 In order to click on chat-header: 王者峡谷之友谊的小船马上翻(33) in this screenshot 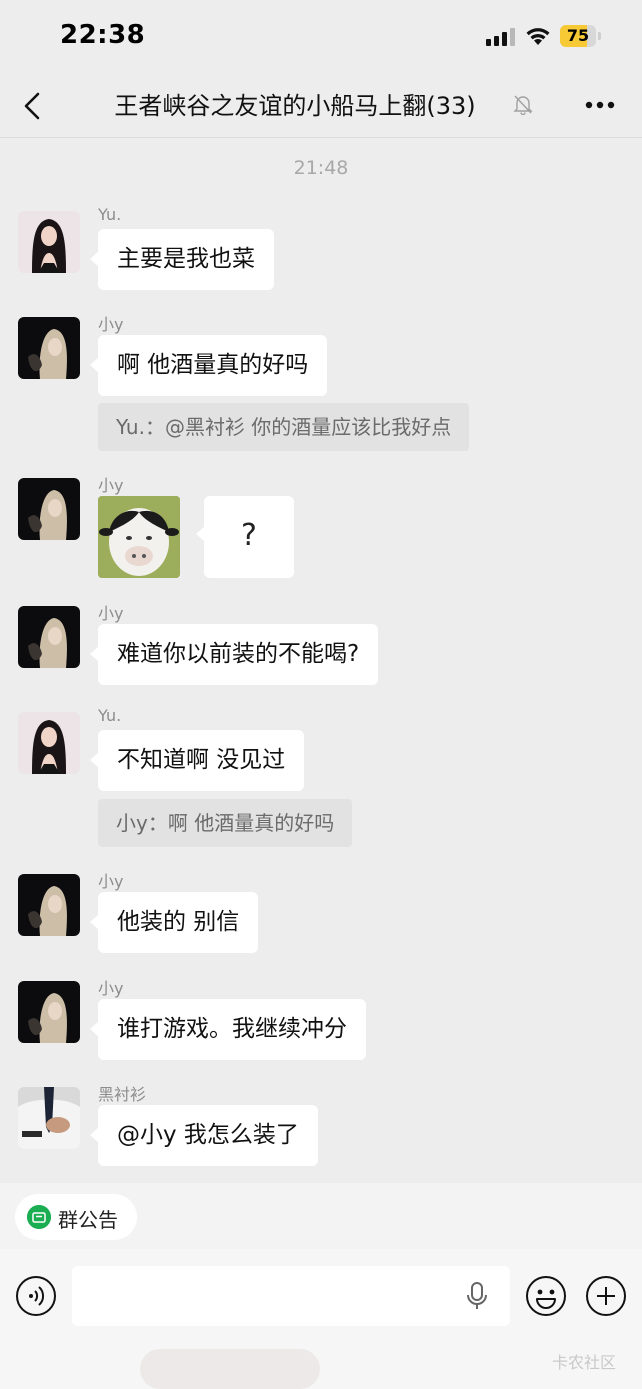, I will do `click(321, 105)`.